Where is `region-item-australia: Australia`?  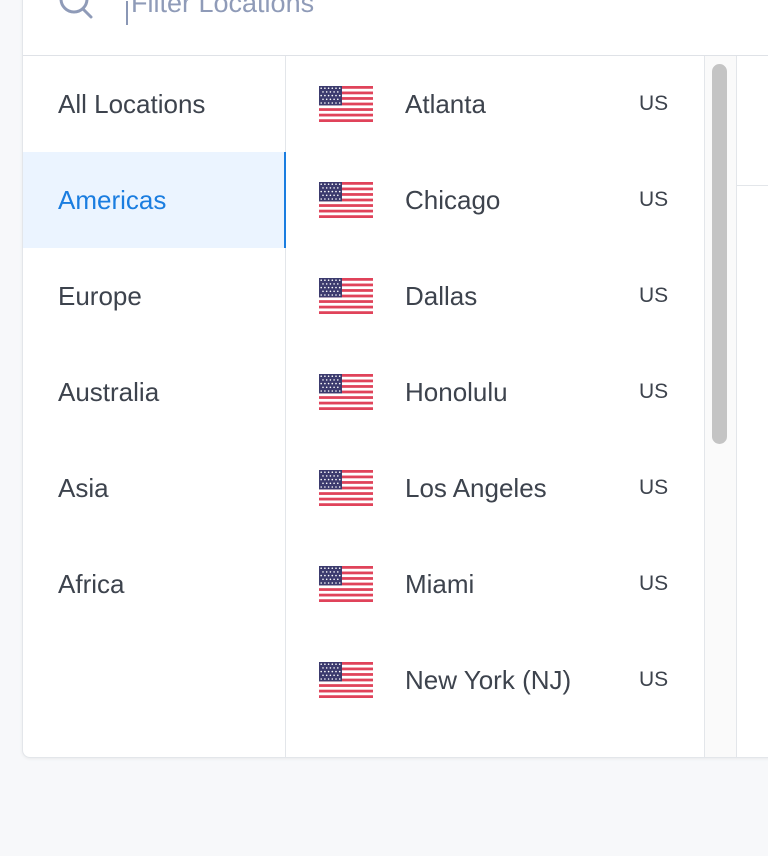
region-item-australia: Australia is located at coordinates (154, 392).